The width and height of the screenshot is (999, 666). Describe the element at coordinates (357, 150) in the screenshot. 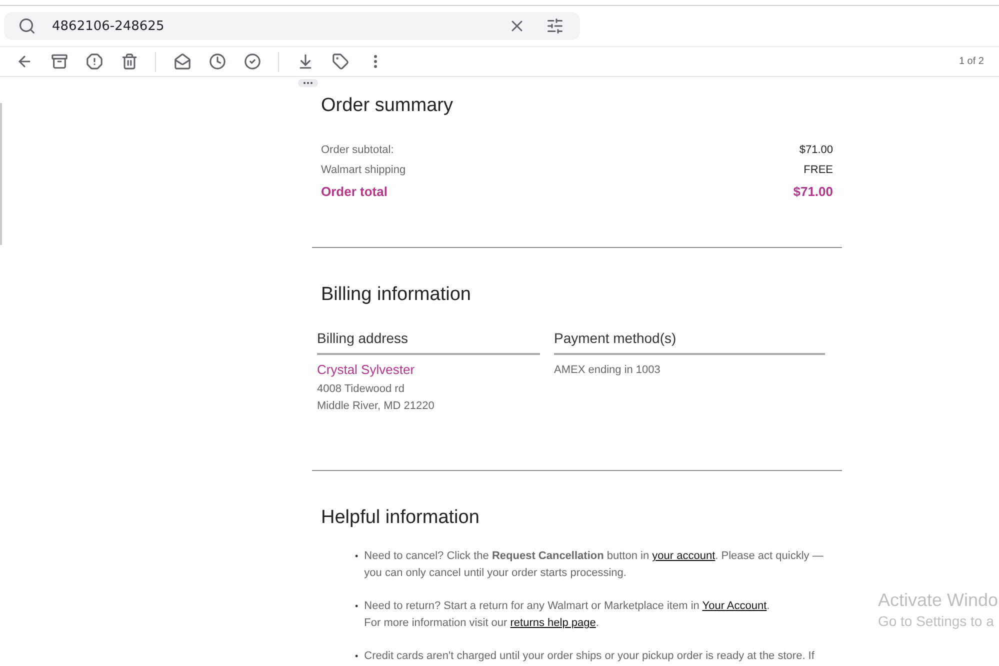

I see `summary-label: Order subtotal:` at that location.